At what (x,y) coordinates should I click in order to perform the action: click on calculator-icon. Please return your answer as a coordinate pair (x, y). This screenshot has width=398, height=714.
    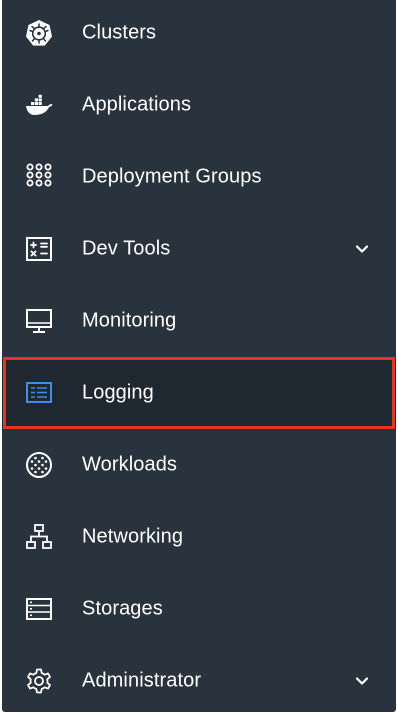
    Looking at the image, I should click on (39, 249).